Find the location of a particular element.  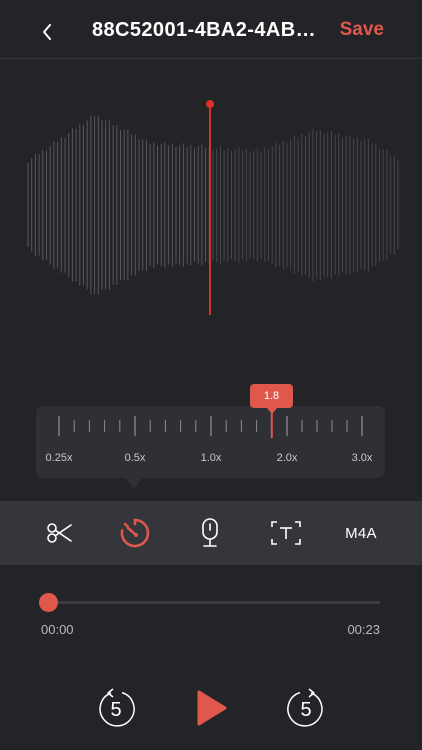

speed-timer-icon is located at coordinates (135, 533).